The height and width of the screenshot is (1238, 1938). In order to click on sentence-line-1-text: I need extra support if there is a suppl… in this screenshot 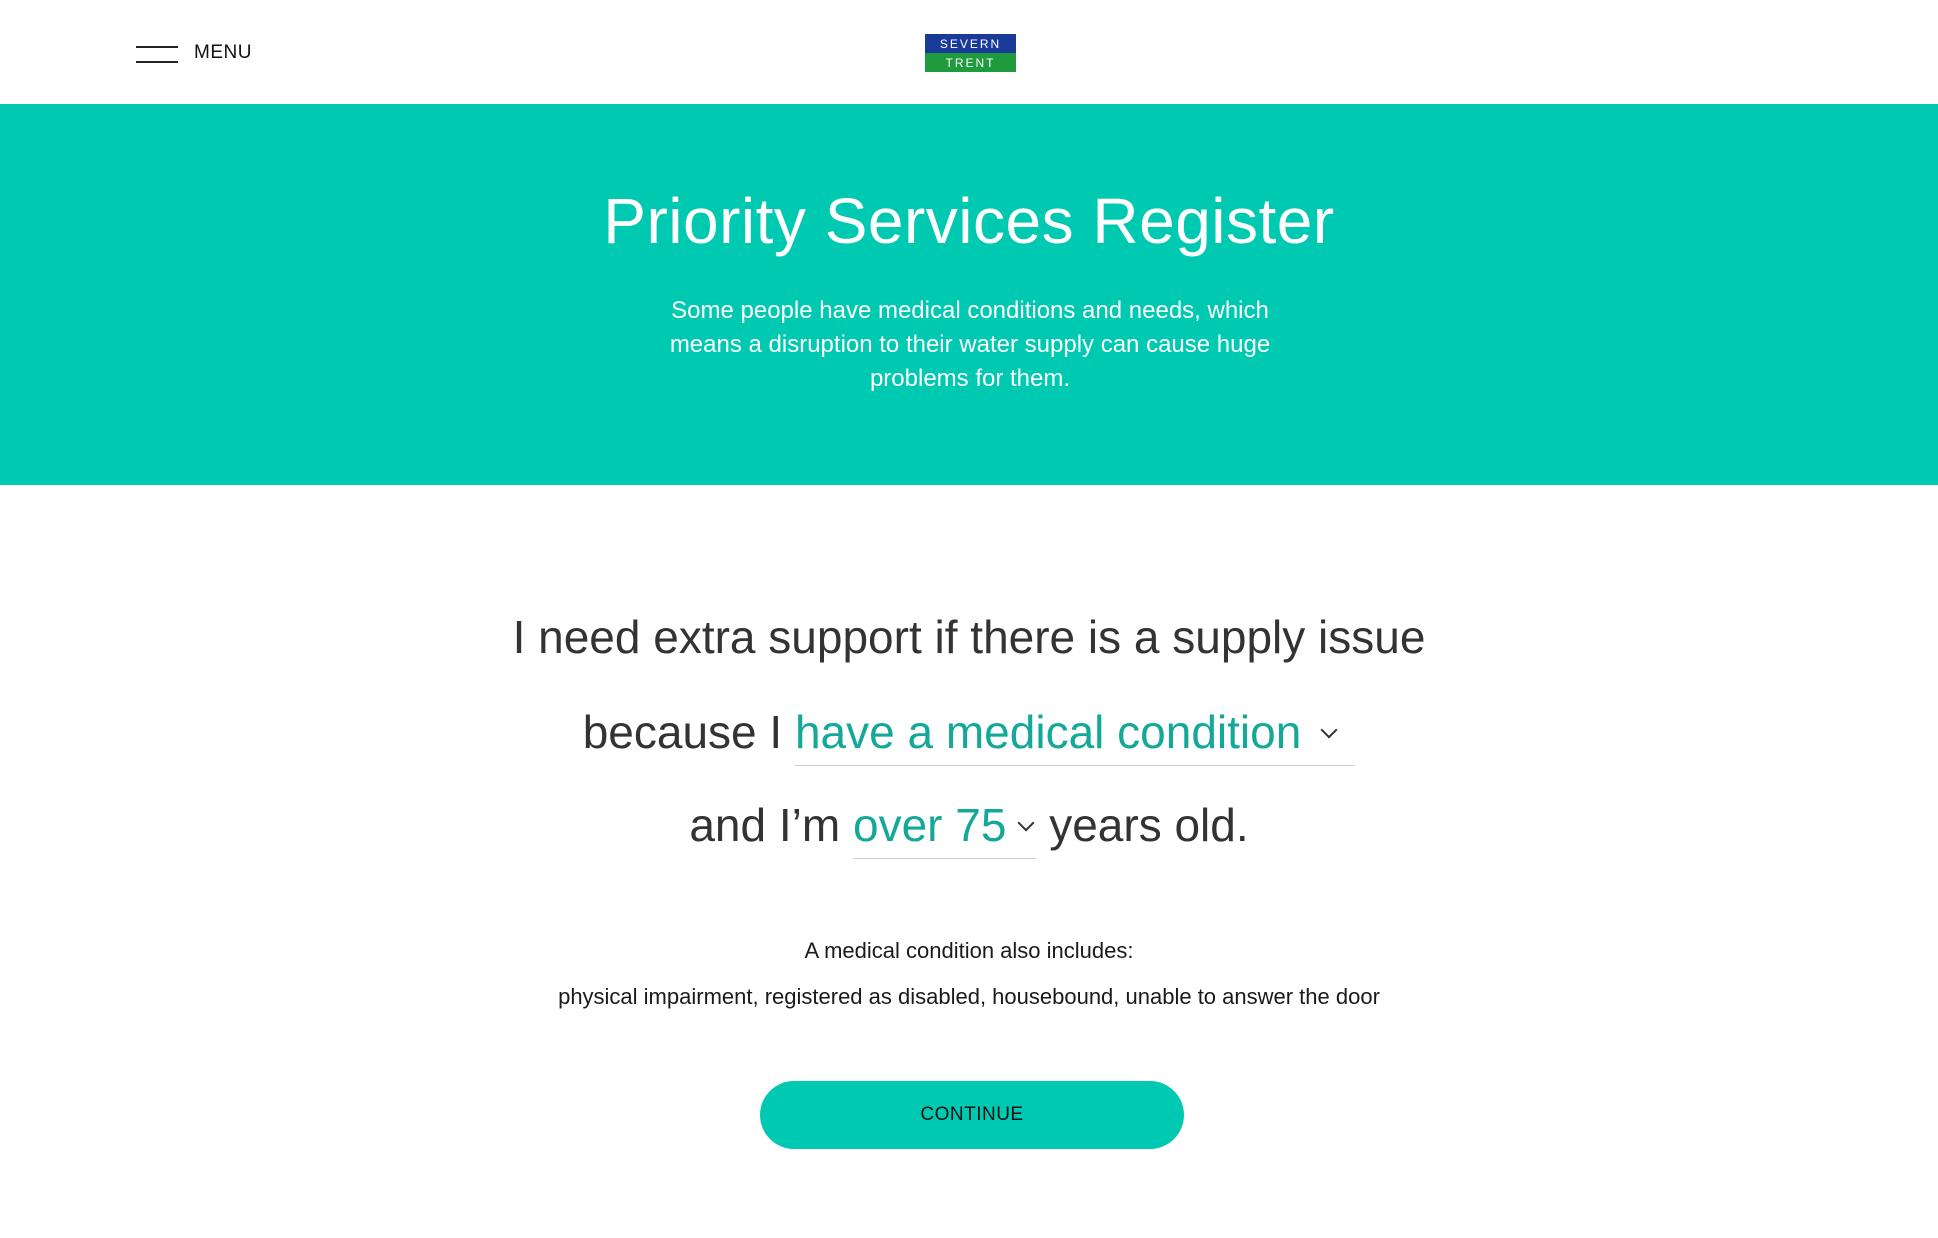, I will do `click(969, 637)`.